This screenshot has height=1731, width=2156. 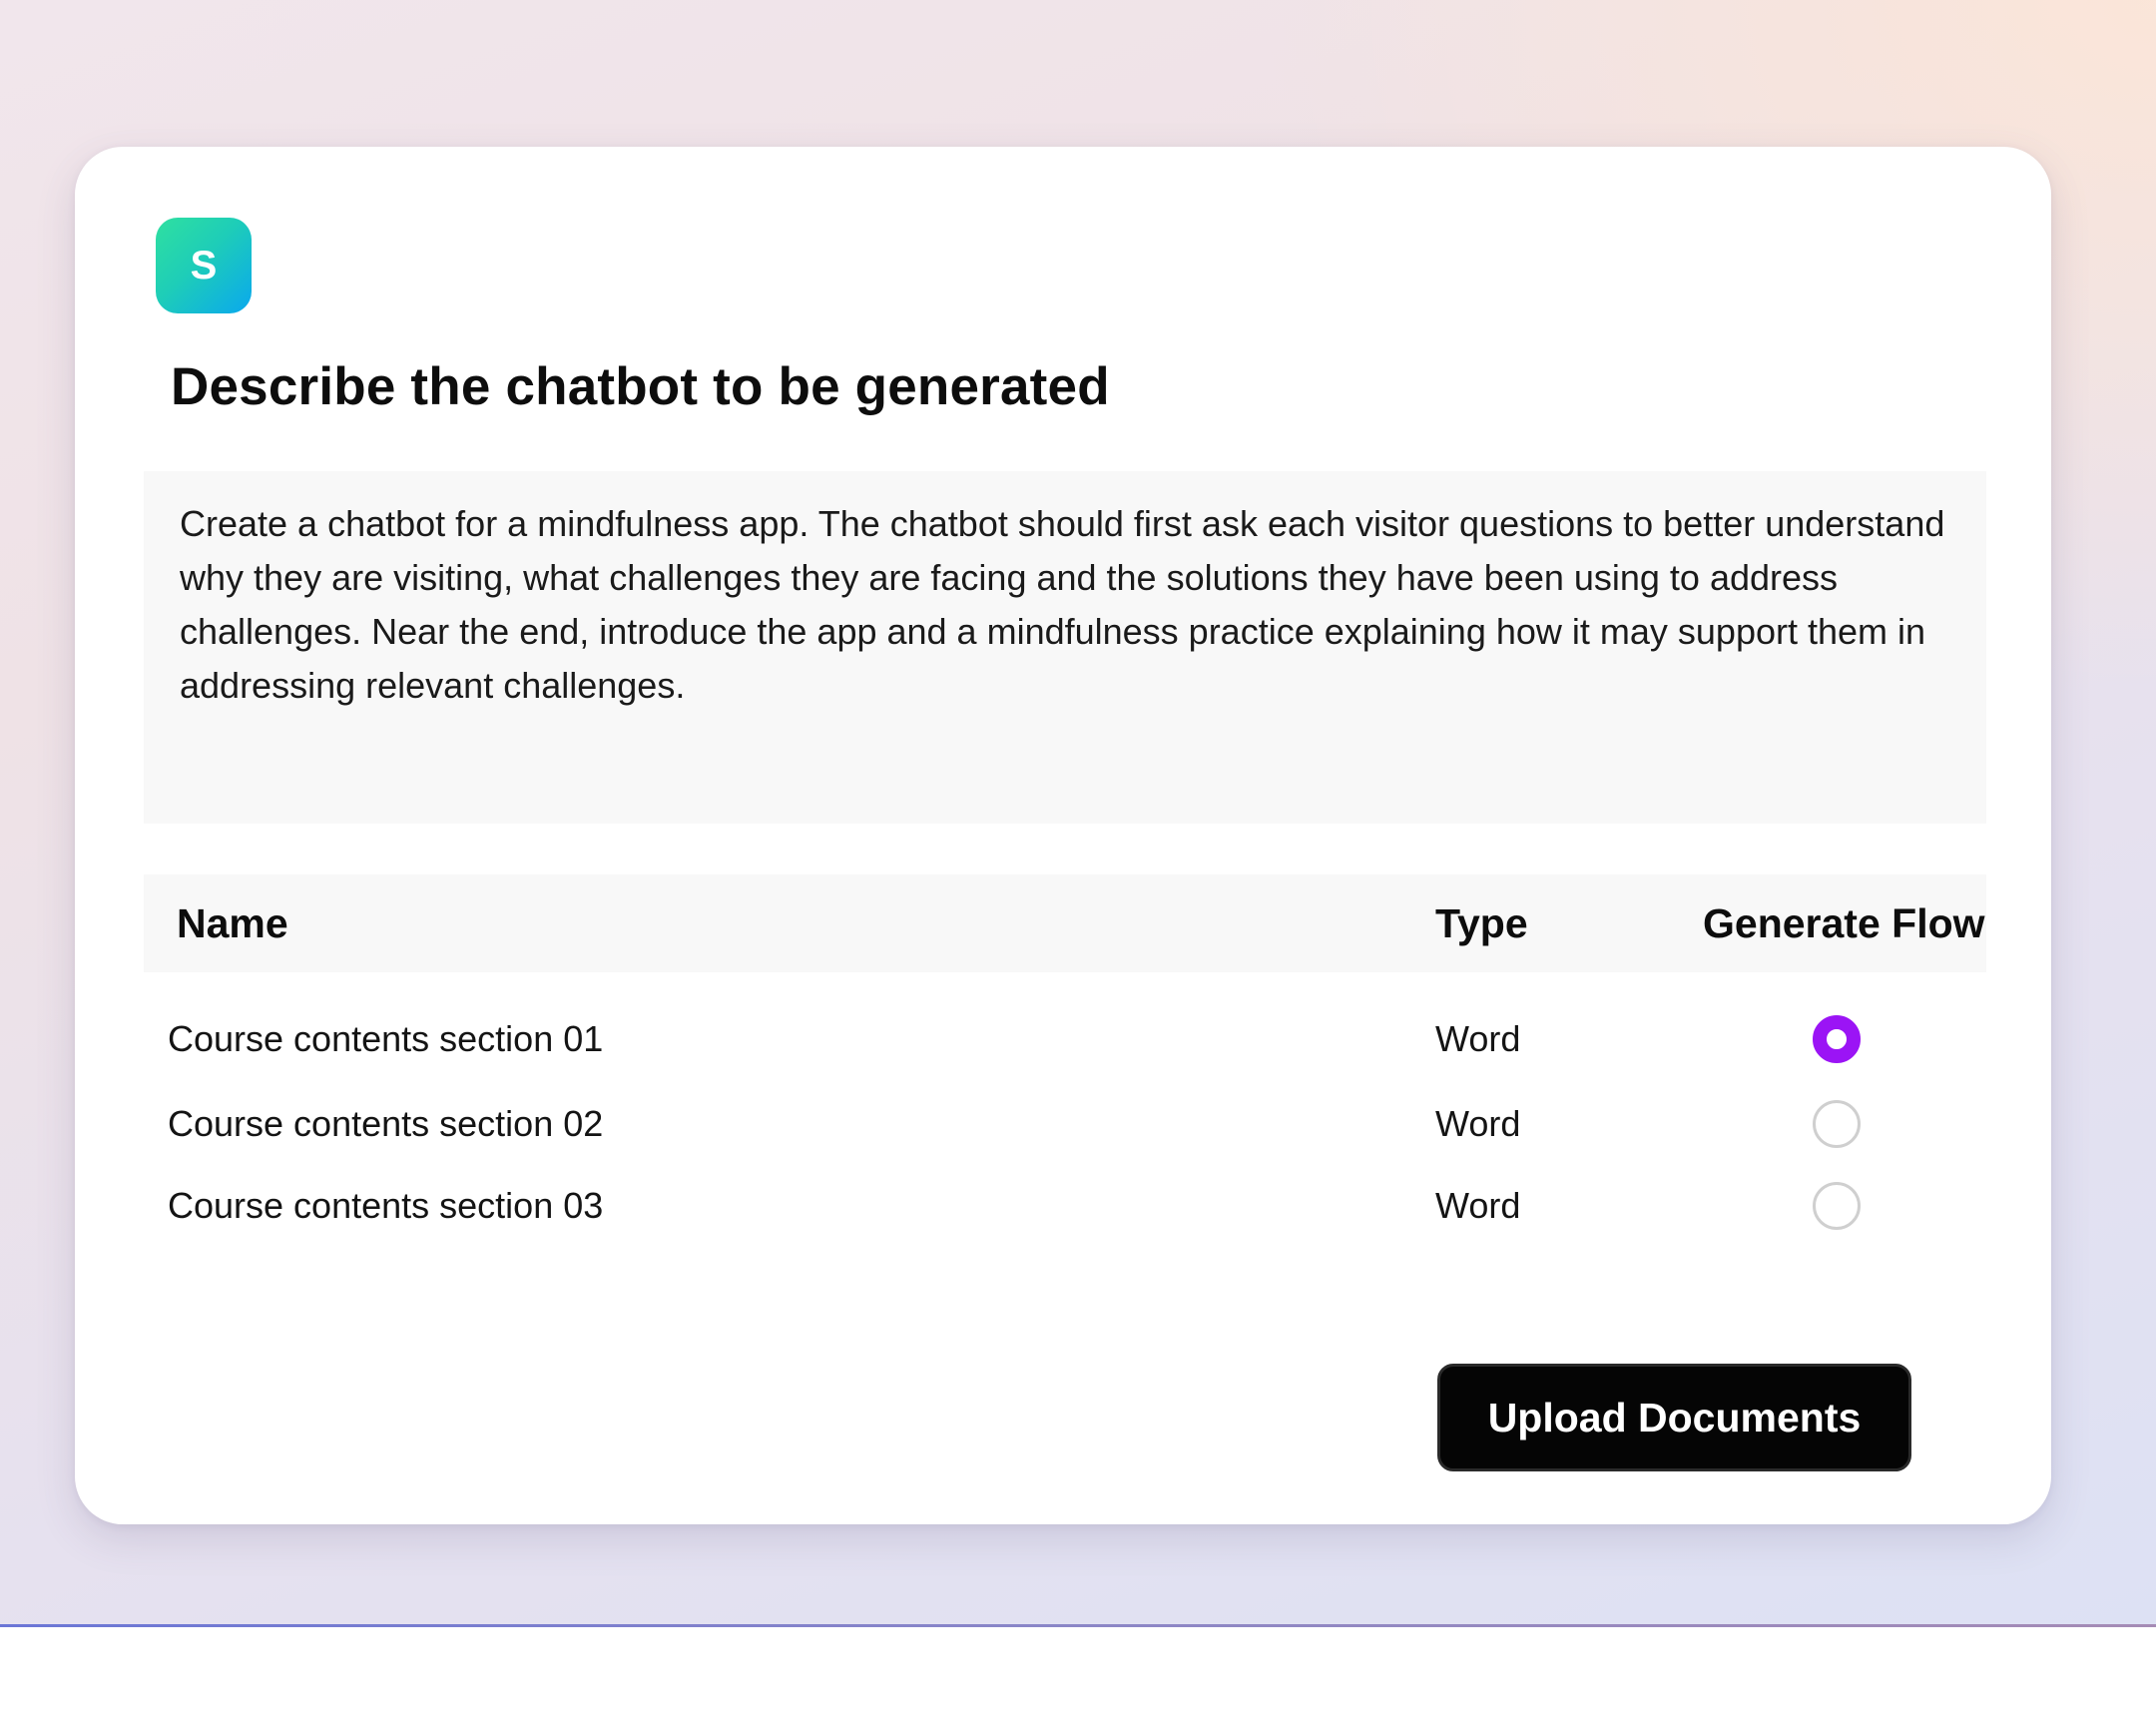 I want to click on bottom-divider, so click(x=1078, y=1625).